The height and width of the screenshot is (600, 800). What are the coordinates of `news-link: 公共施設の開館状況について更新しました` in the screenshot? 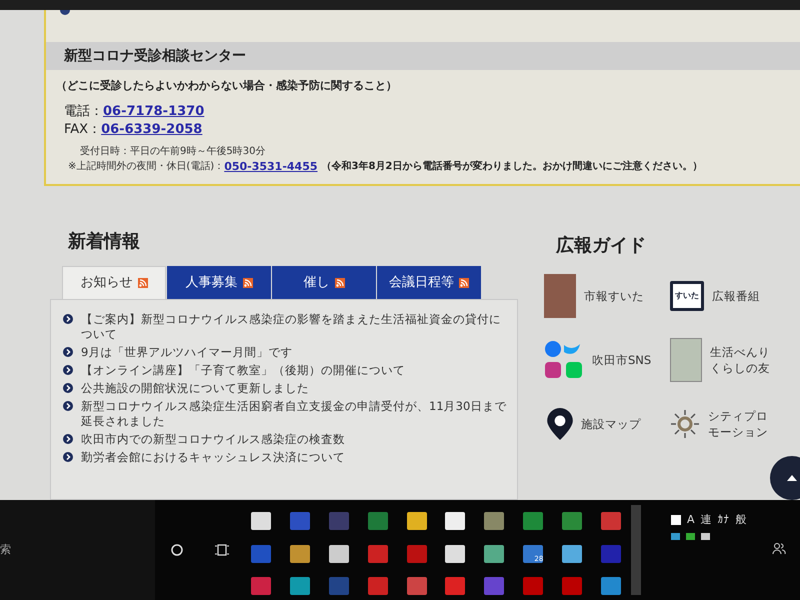 It's located at (195, 388).